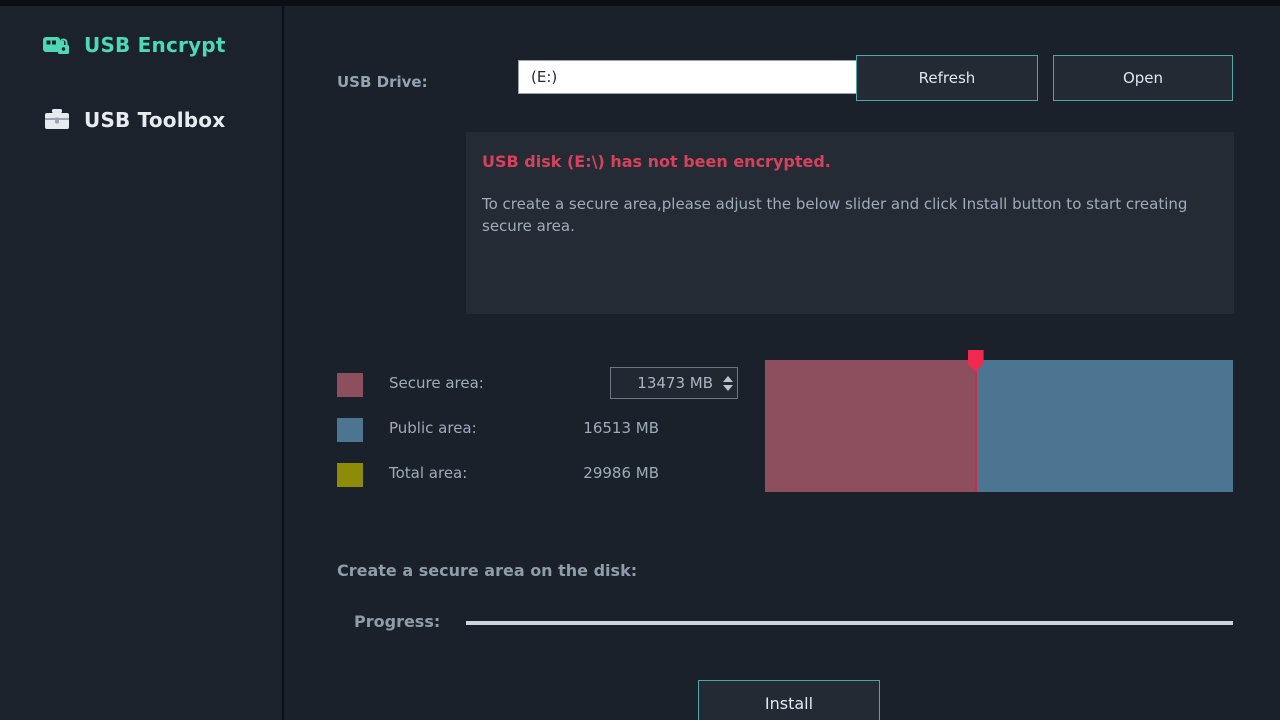 This screenshot has height=720, width=1280. Describe the element at coordinates (397, 621) in the screenshot. I see `progress-label: Progress:` at that location.